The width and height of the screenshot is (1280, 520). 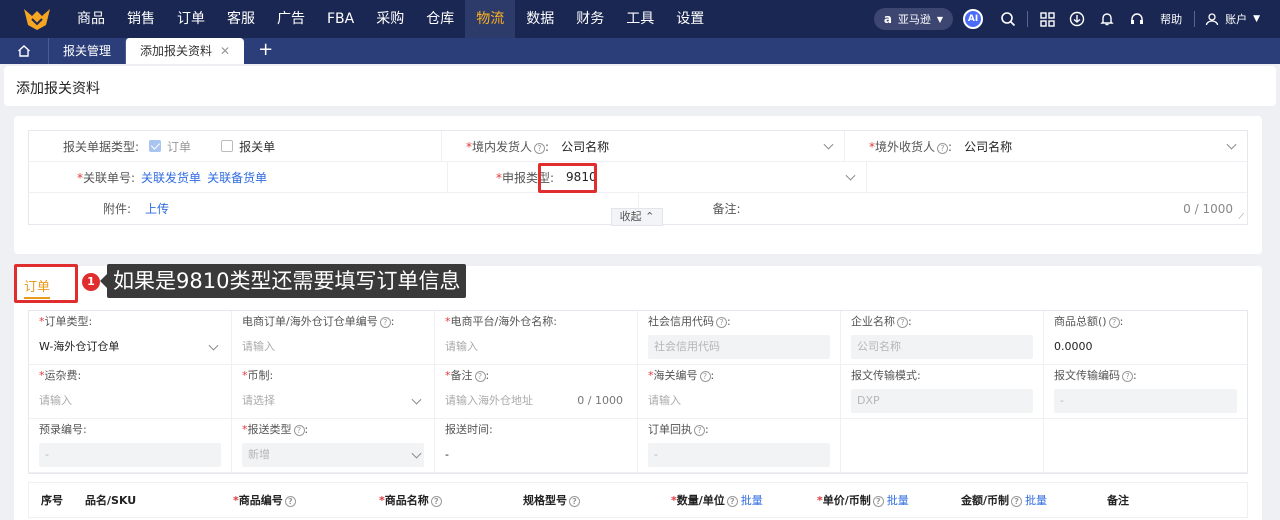 What do you see at coordinates (130, 347) in the screenshot?
I see `field-input: W-海外仓订仓单` at bounding box center [130, 347].